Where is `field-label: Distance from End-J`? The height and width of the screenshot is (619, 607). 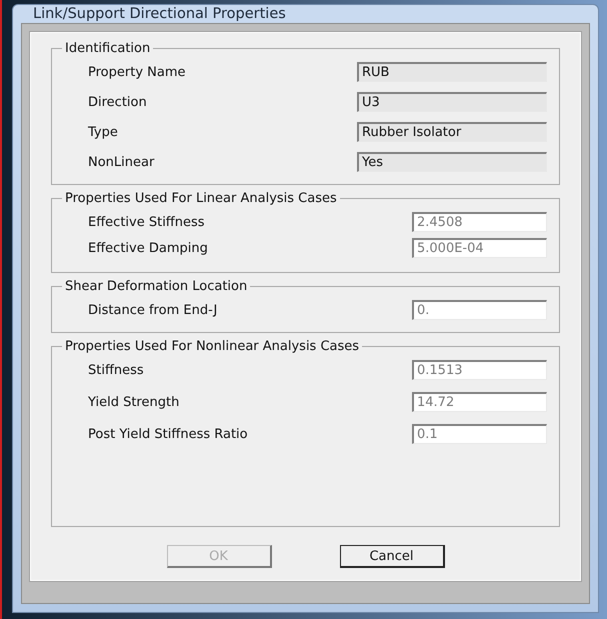
field-label: Distance from End-J is located at coordinates (153, 310).